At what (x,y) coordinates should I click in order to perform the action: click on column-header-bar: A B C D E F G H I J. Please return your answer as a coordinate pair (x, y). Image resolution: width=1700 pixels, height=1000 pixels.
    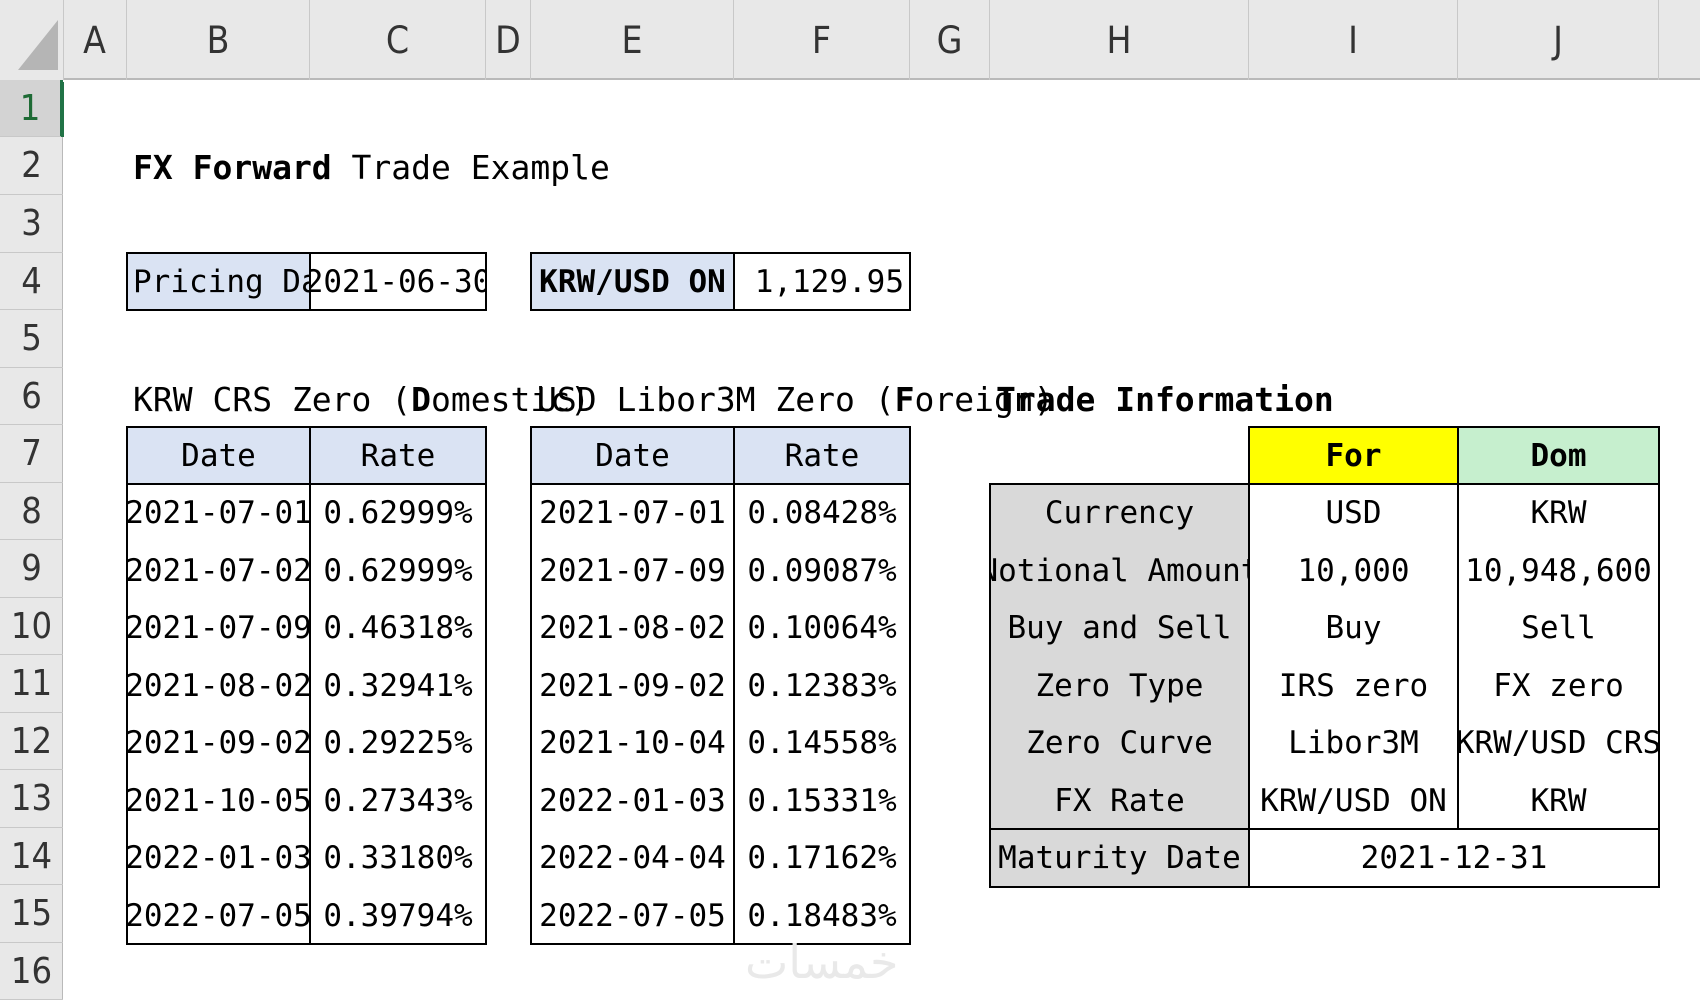
    Looking at the image, I should click on (850, 40).